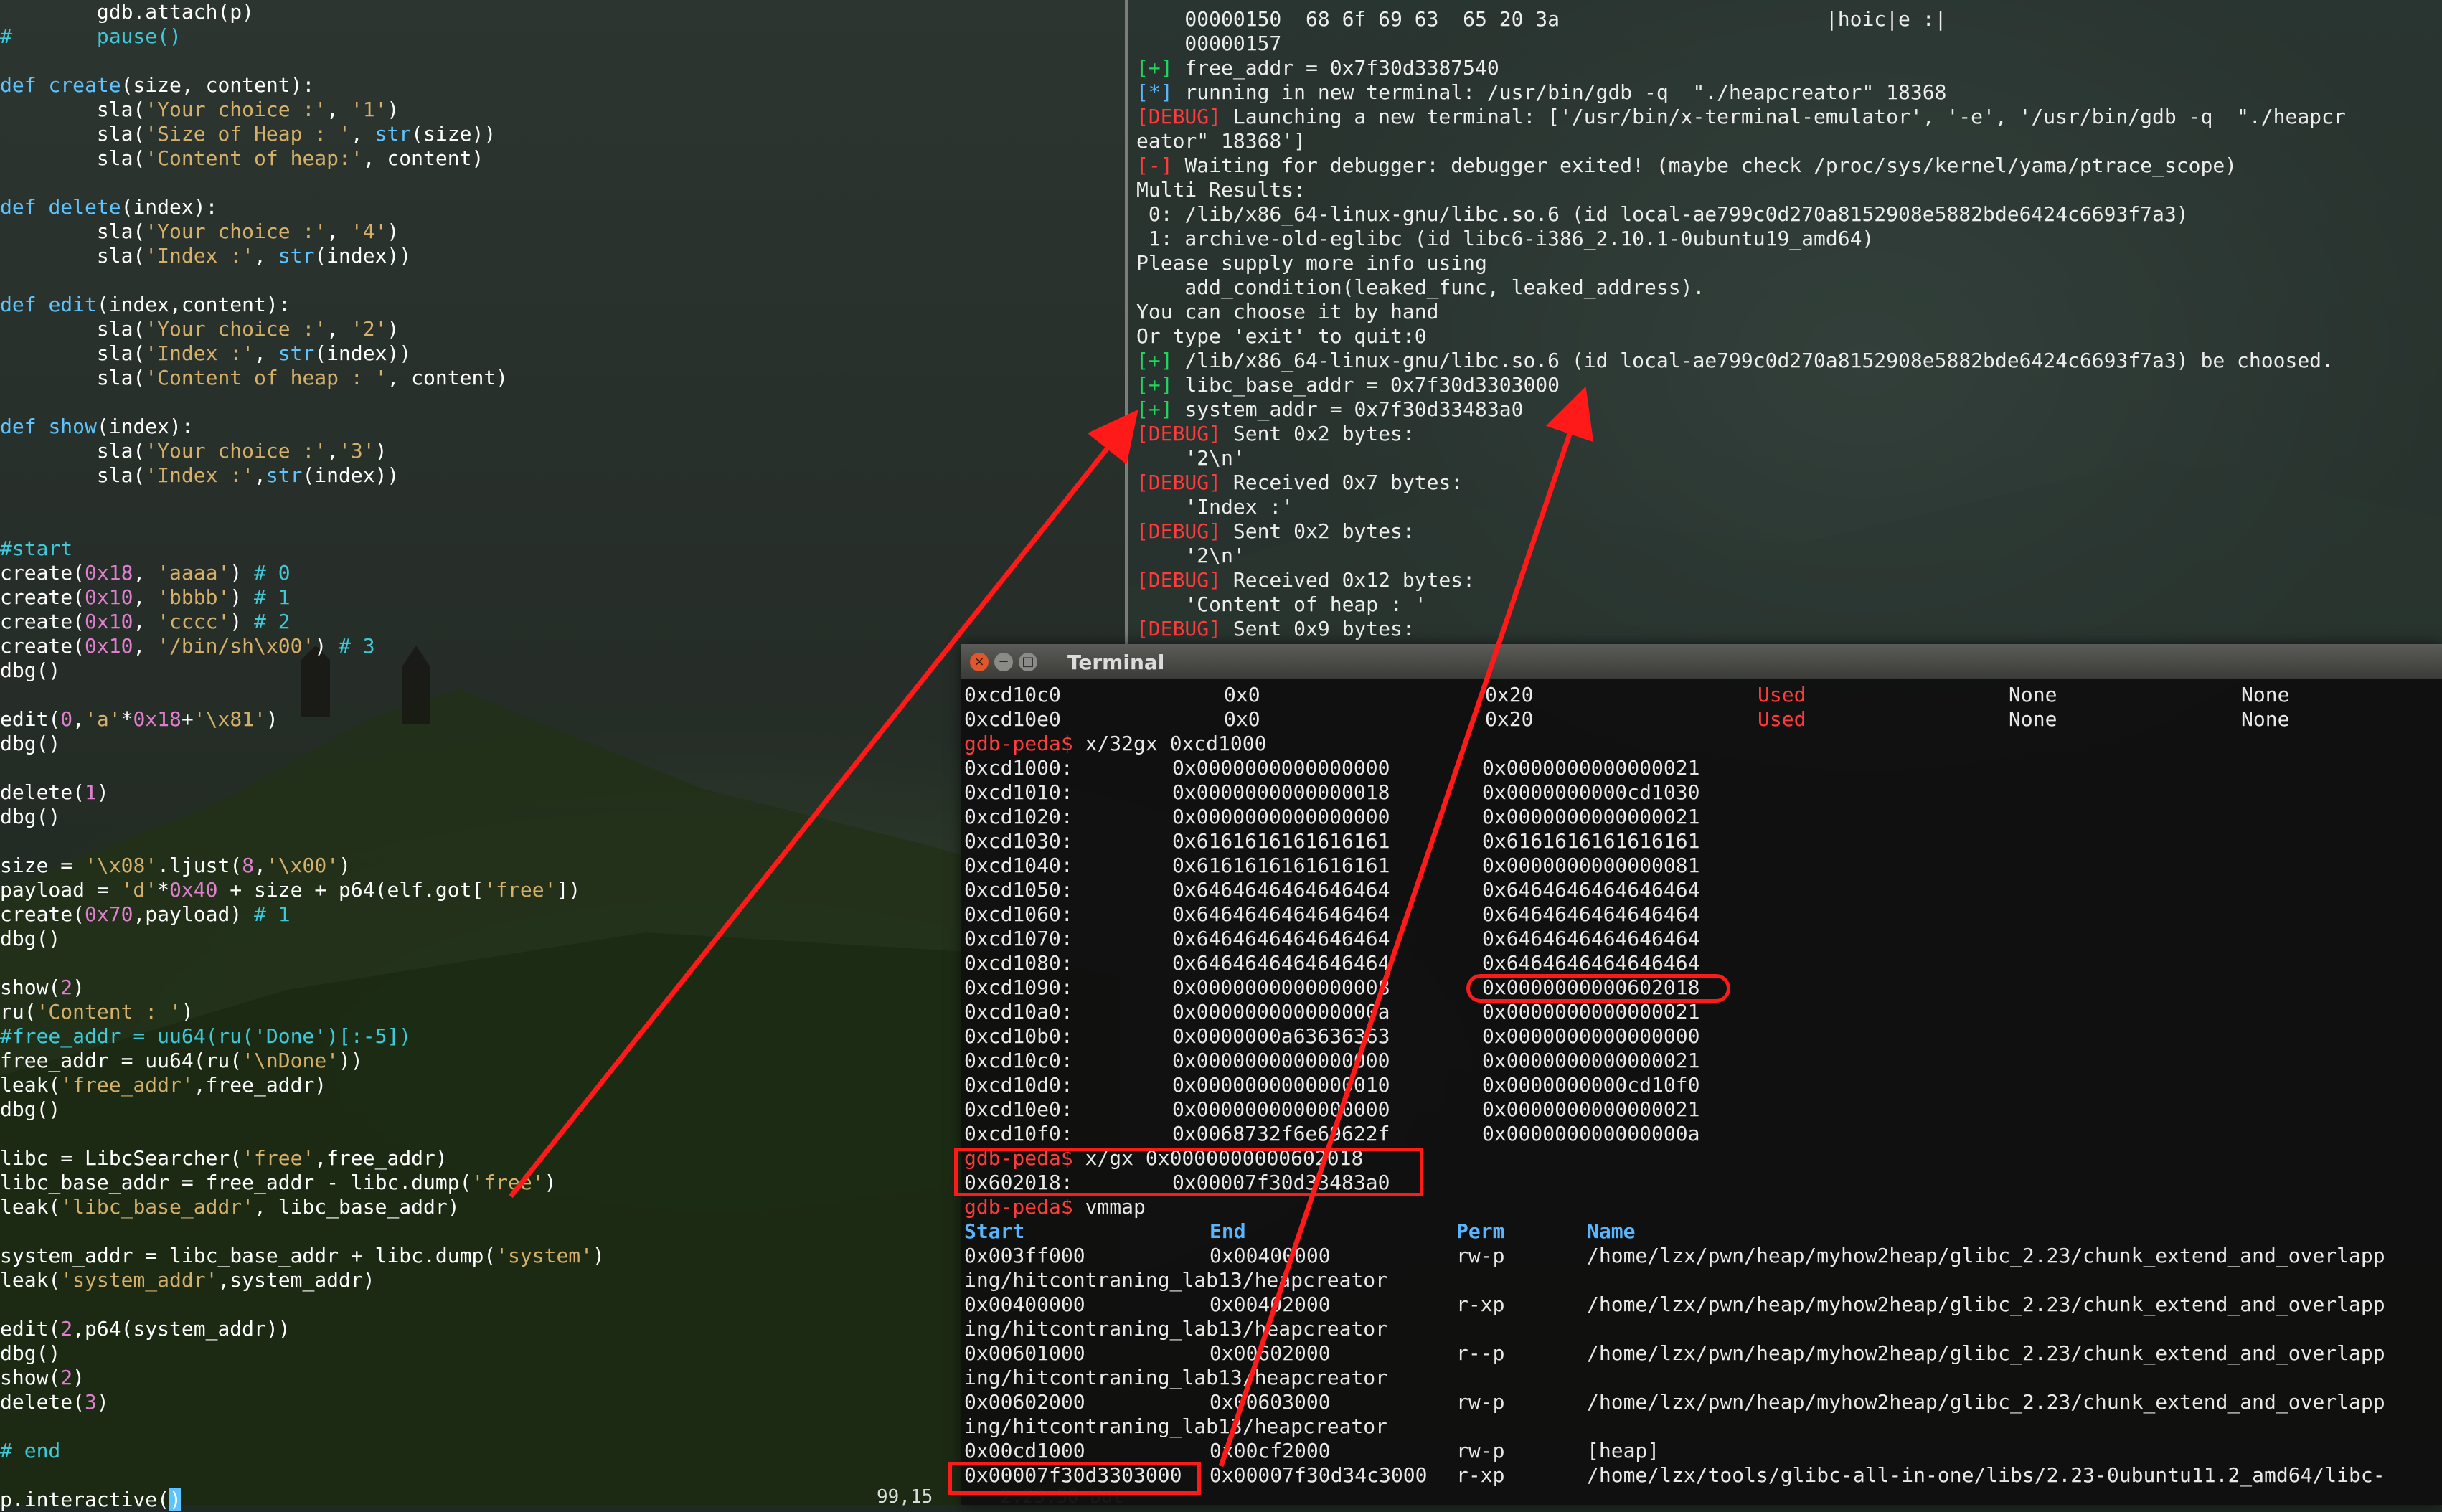  What do you see at coordinates (1176, 744) in the screenshot?
I see `terminal-token: x/32gx 0xcd1000` at bounding box center [1176, 744].